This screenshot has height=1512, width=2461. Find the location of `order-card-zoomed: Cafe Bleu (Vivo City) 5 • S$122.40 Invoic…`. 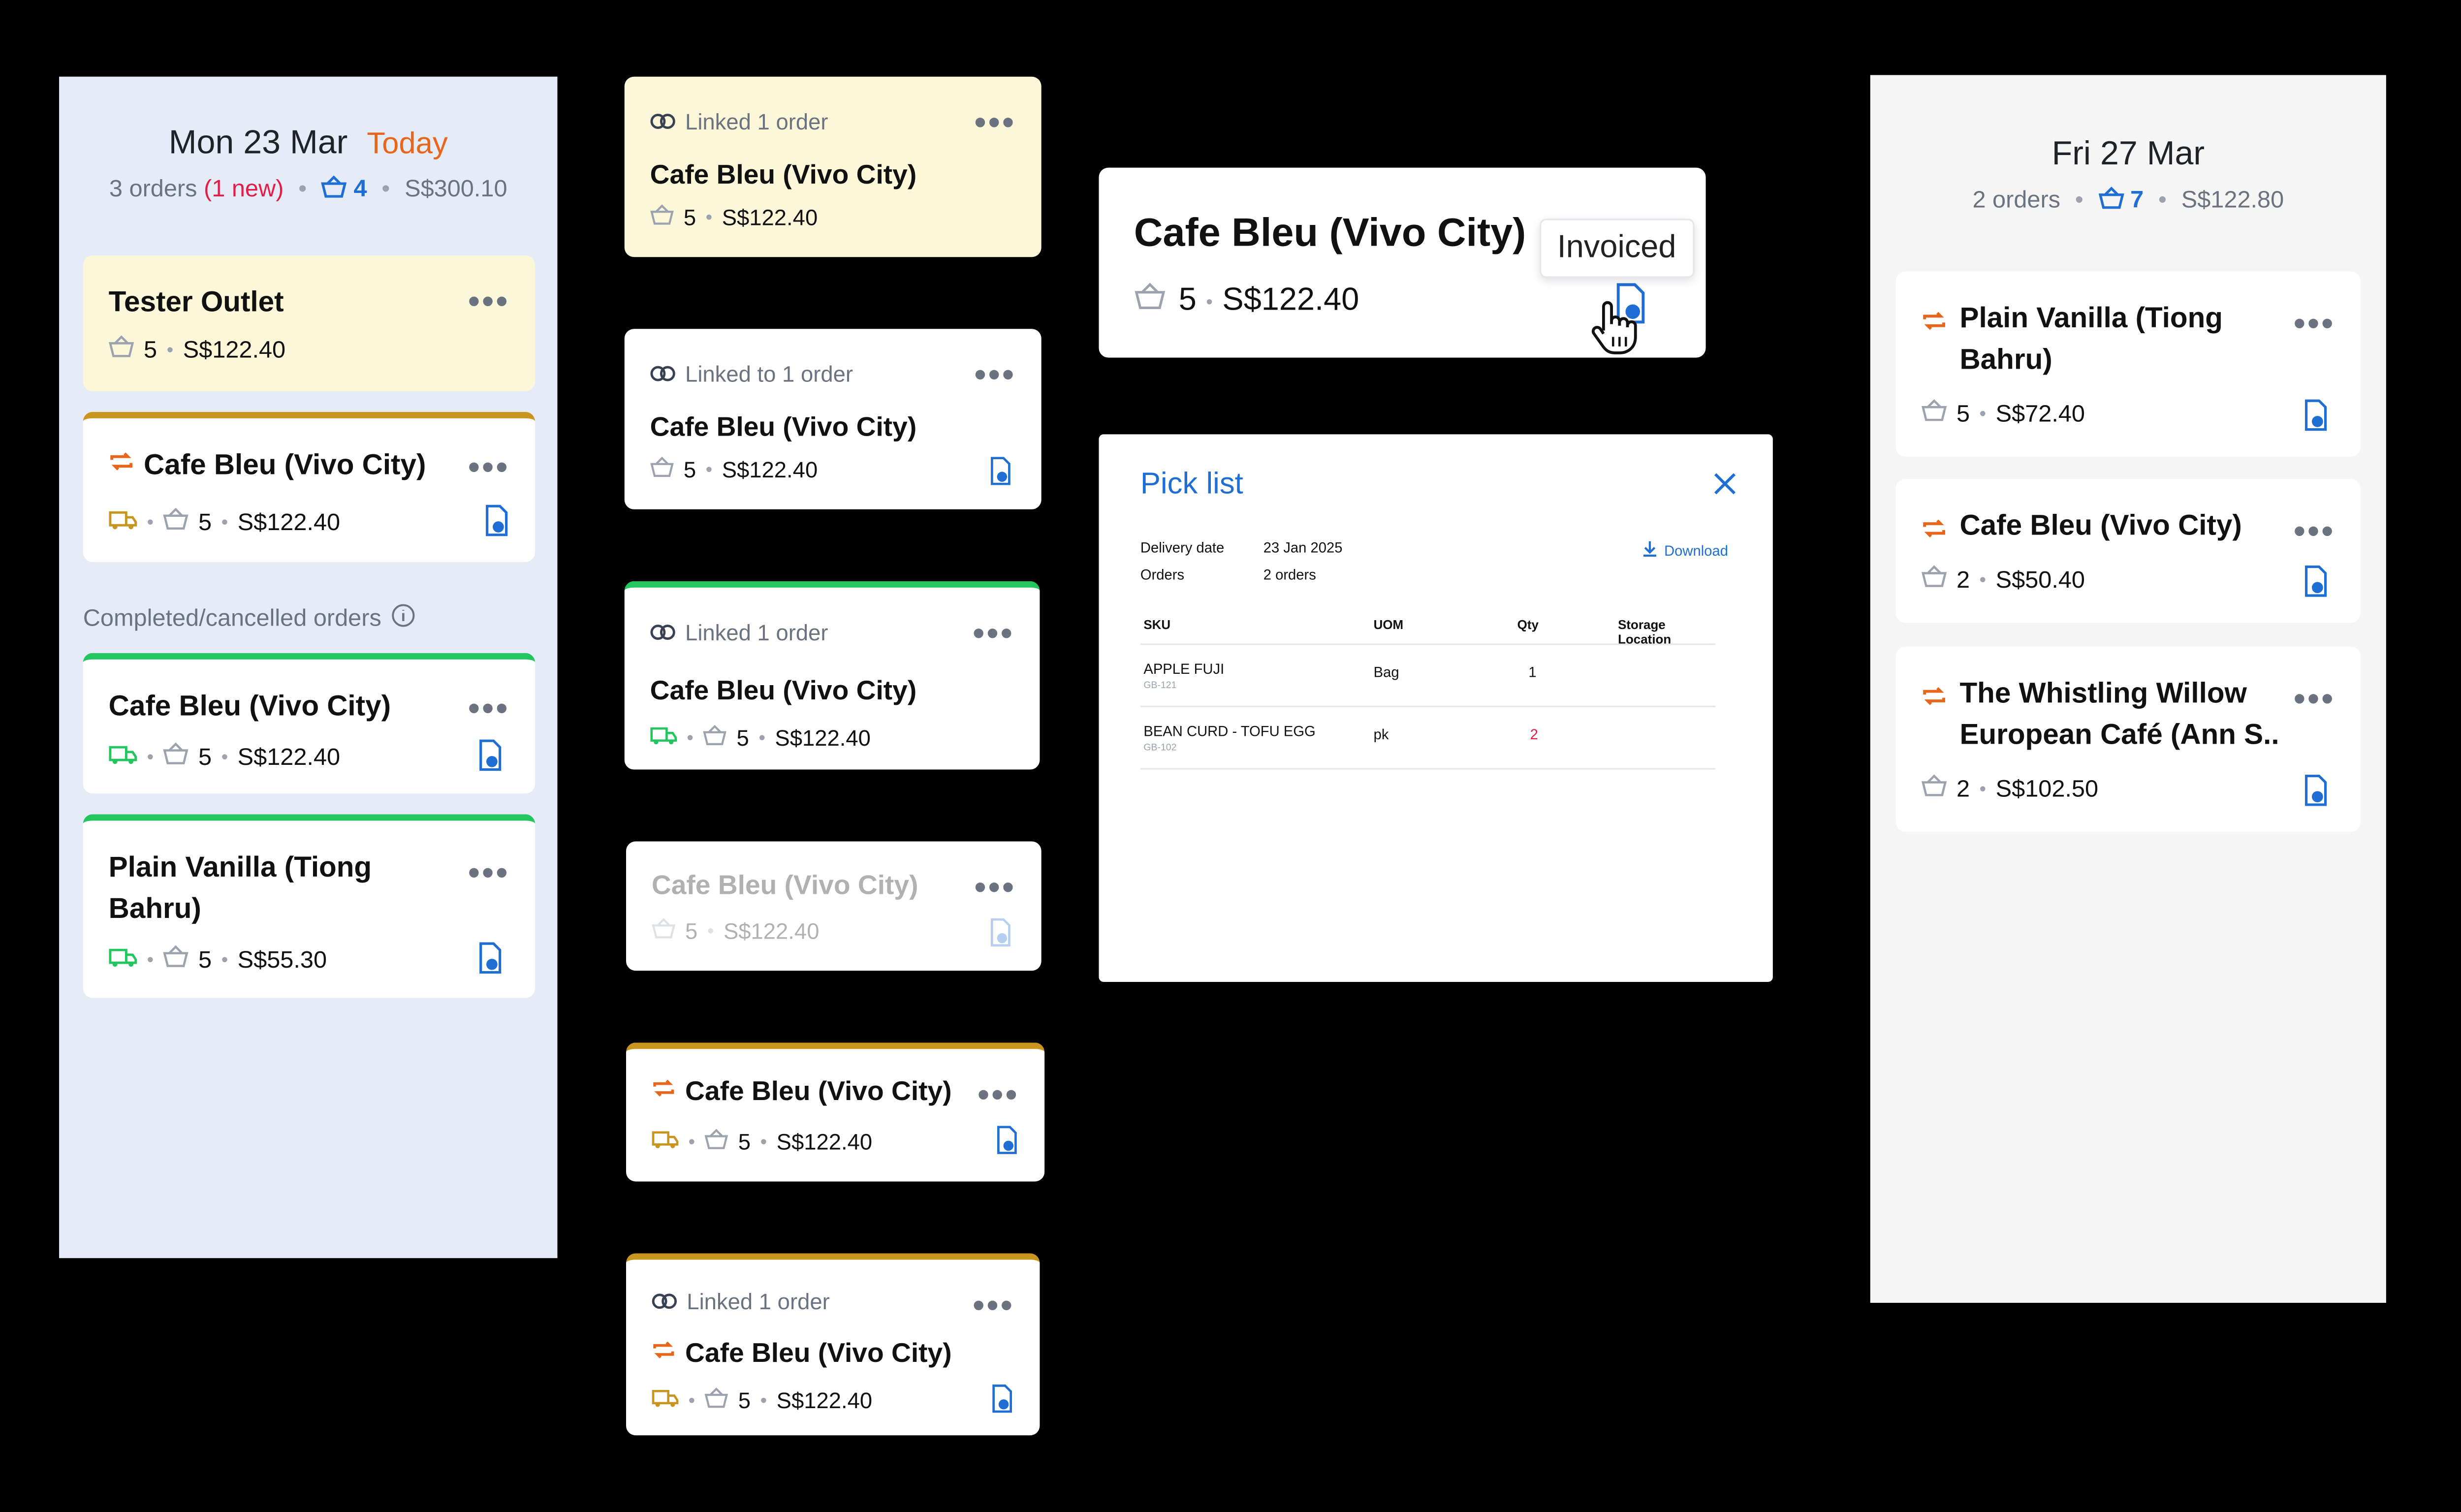

order-card-zoomed: Cafe Bleu (Vivo City) 5 • S$122.40 Invoic… is located at coordinates (1402, 262).